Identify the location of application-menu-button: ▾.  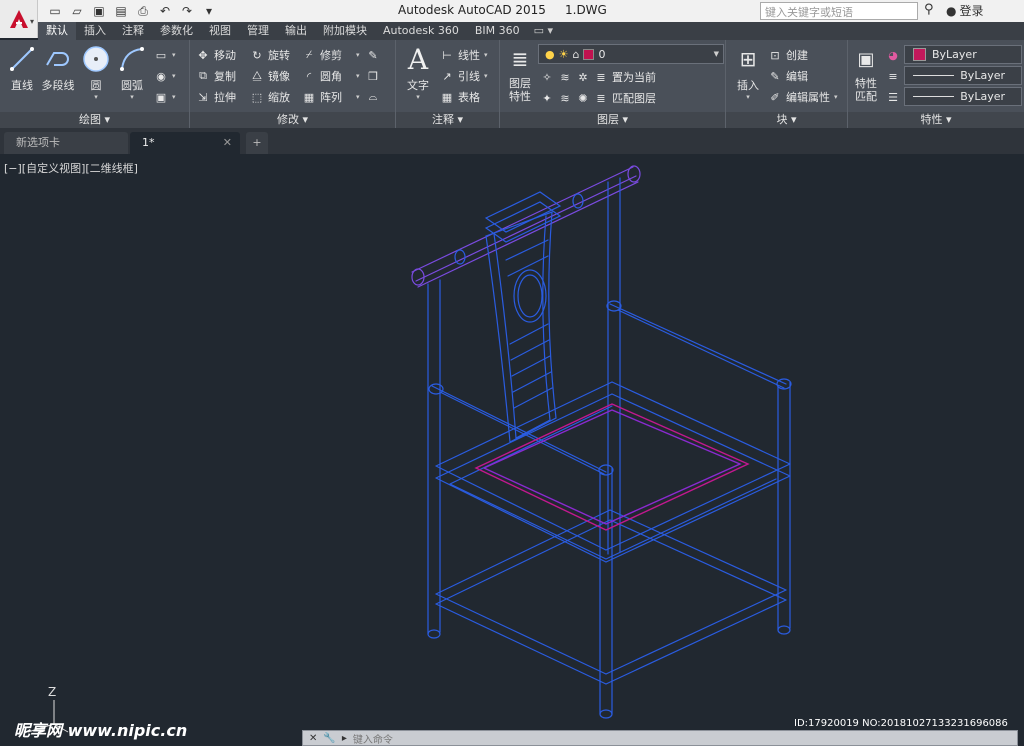
(19, 19).